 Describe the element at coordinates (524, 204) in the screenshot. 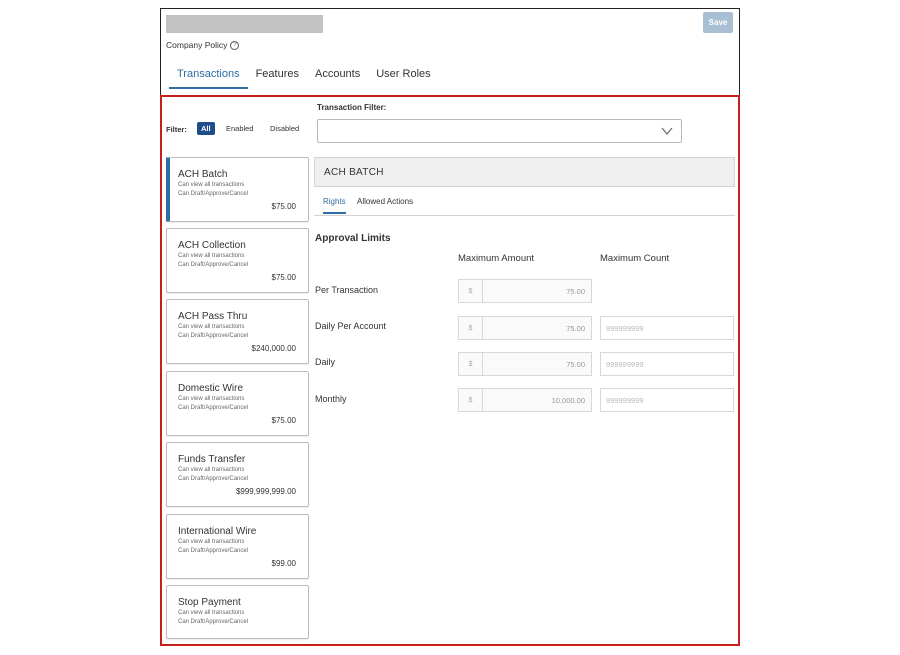

I see `detail-tabs: Rights Allowed Actions` at that location.